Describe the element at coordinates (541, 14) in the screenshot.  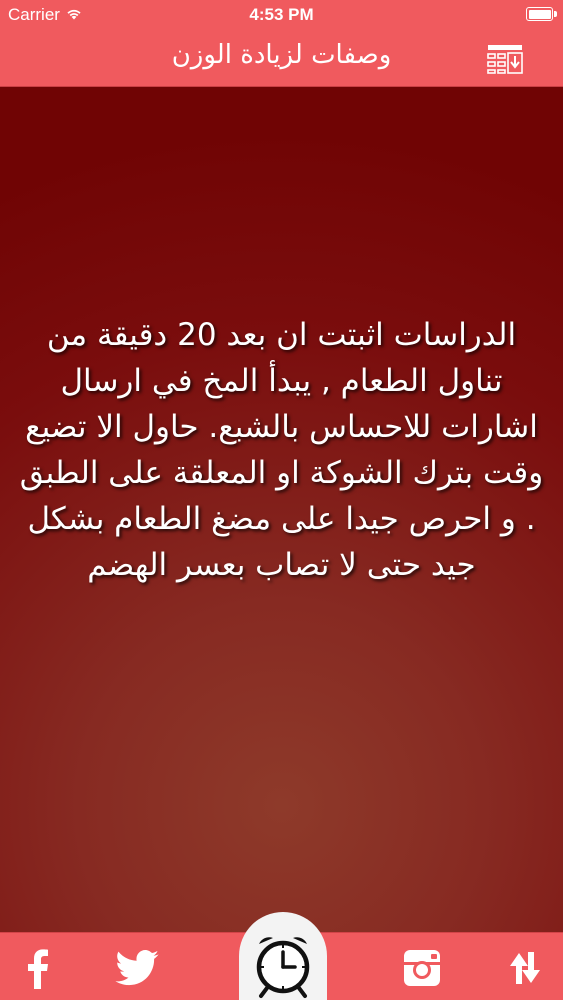
I see `battery-icon` at that location.